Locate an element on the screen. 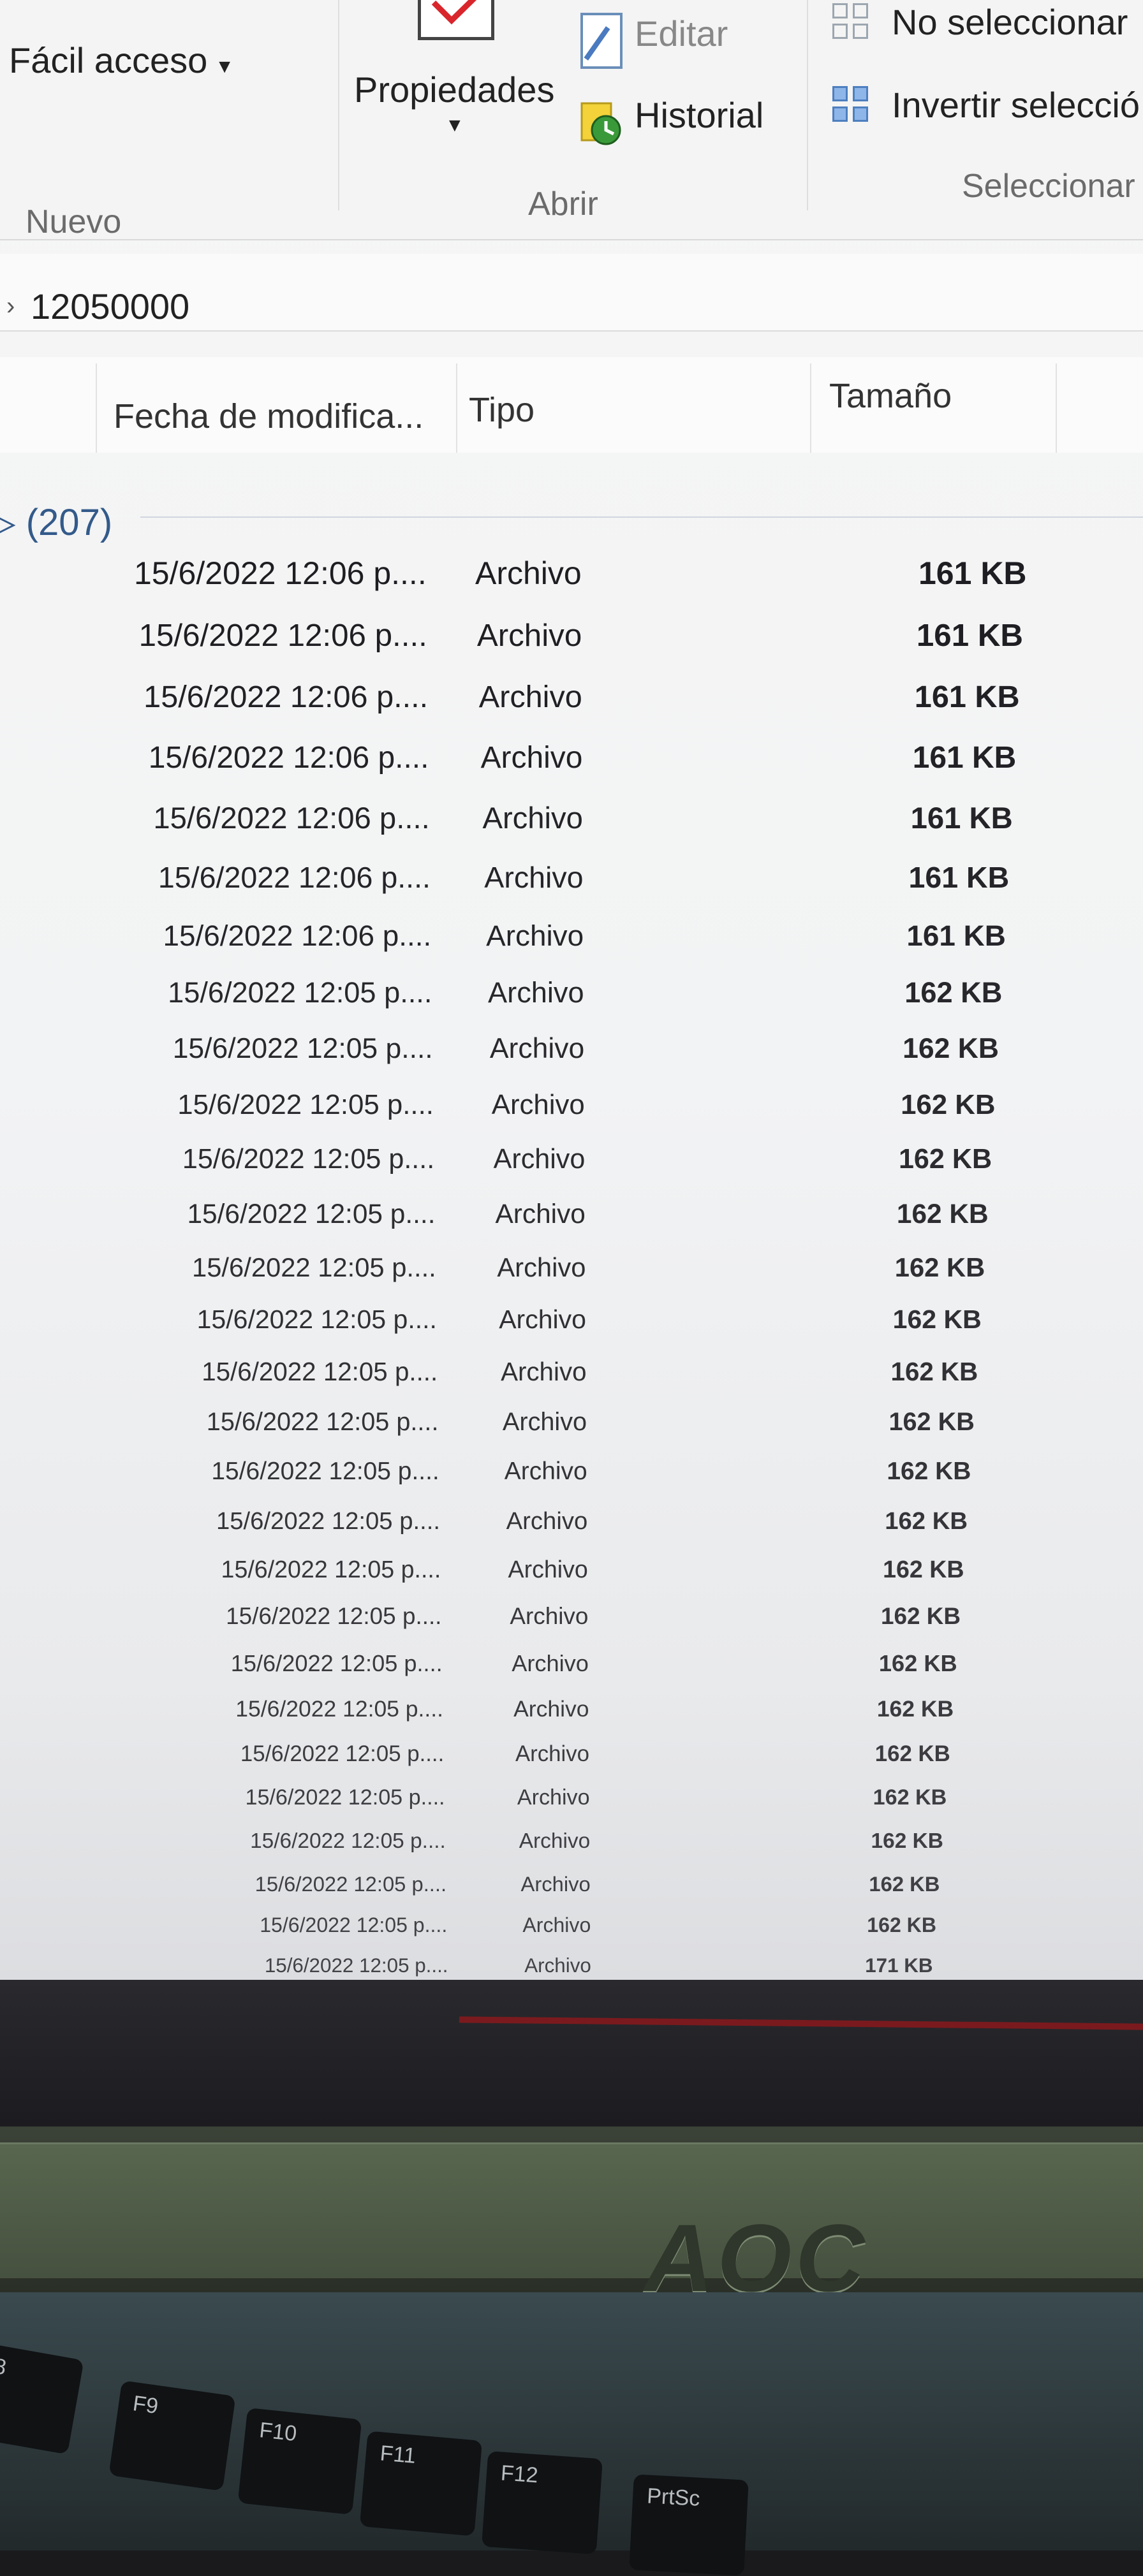 The height and width of the screenshot is (2576, 1143). table-row: 15/6/2022 12:05 p.... Archivo 171 KB is located at coordinates (571, 1967).